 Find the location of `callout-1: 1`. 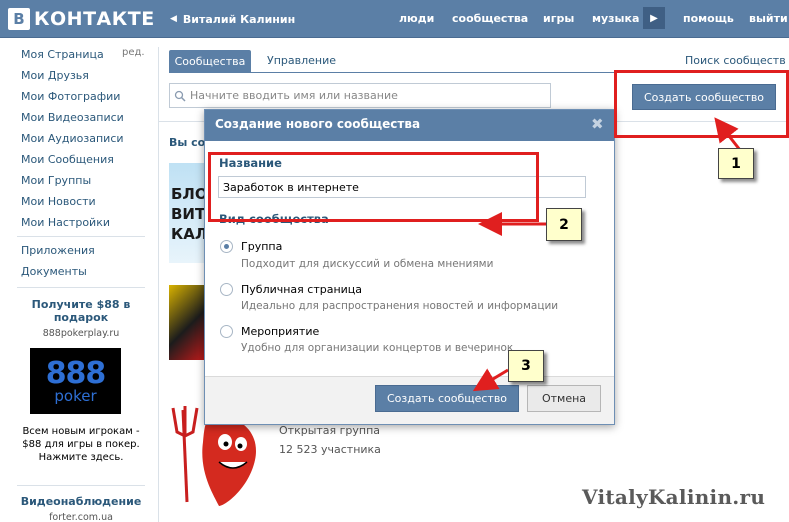

callout-1: 1 is located at coordinates (736, 163).